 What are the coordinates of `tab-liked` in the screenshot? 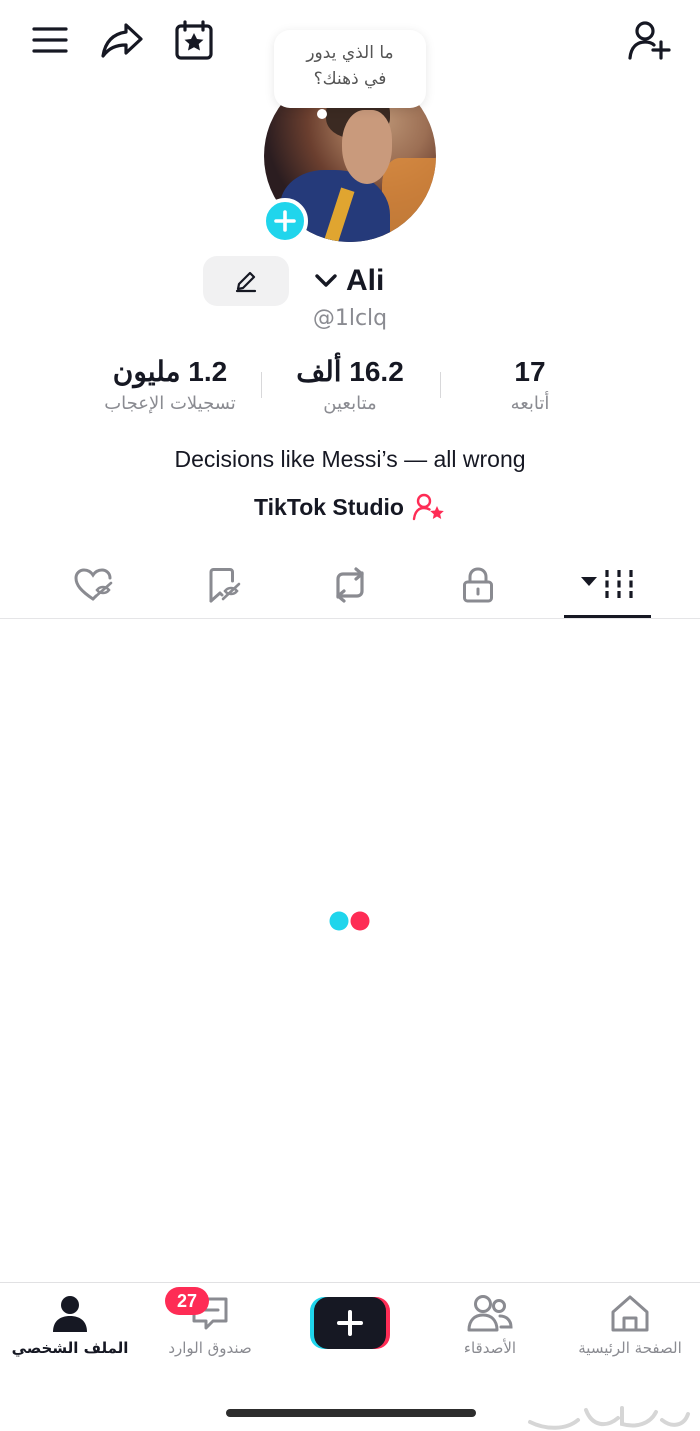 It's located at (93, 585).